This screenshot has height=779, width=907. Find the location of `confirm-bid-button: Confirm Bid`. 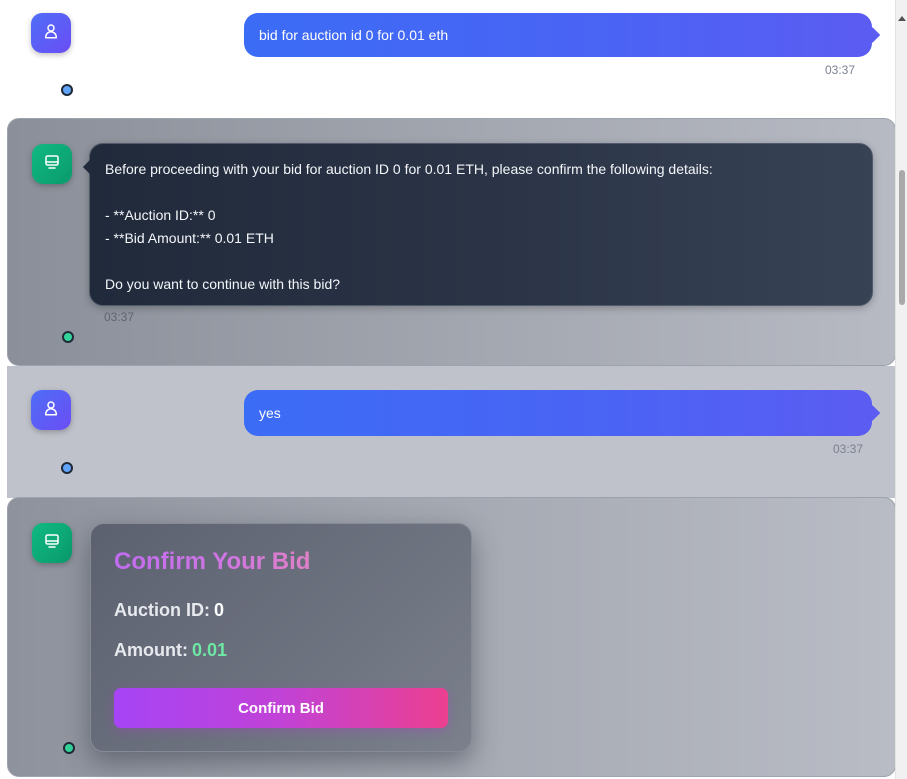

confirm-bid-button: Confirm Bid is located at coordinates (281, 708).